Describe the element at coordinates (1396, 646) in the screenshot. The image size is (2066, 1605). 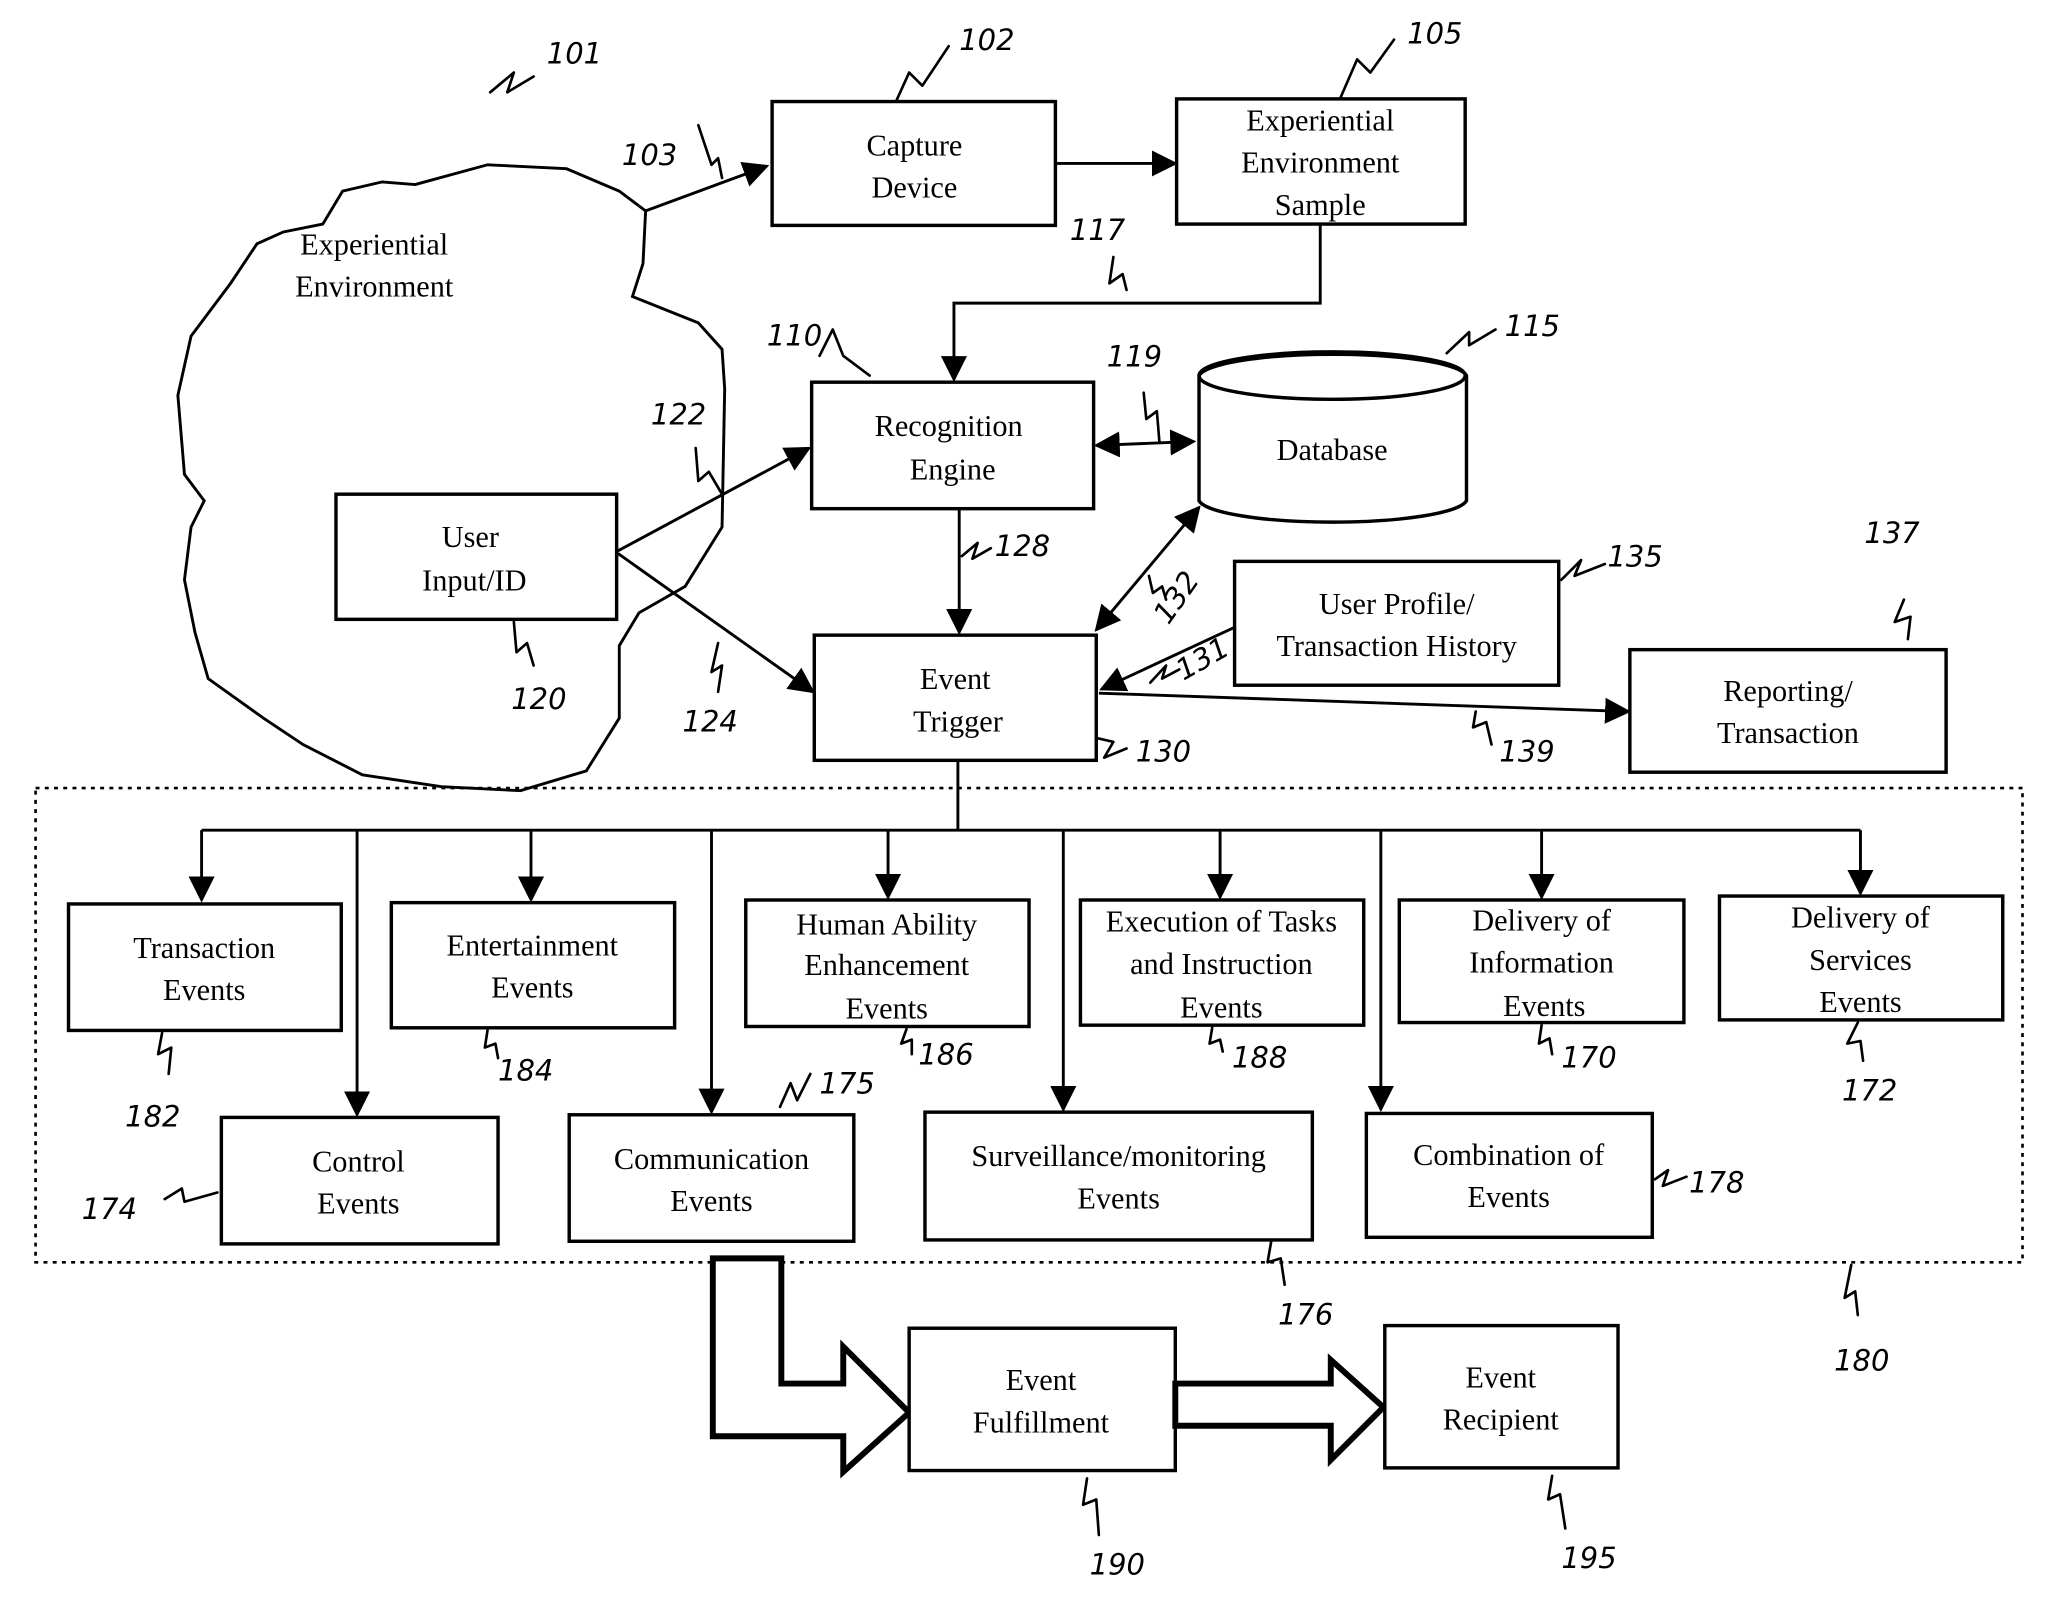
I see `profile-label-line-2: Transaction History` at that location.